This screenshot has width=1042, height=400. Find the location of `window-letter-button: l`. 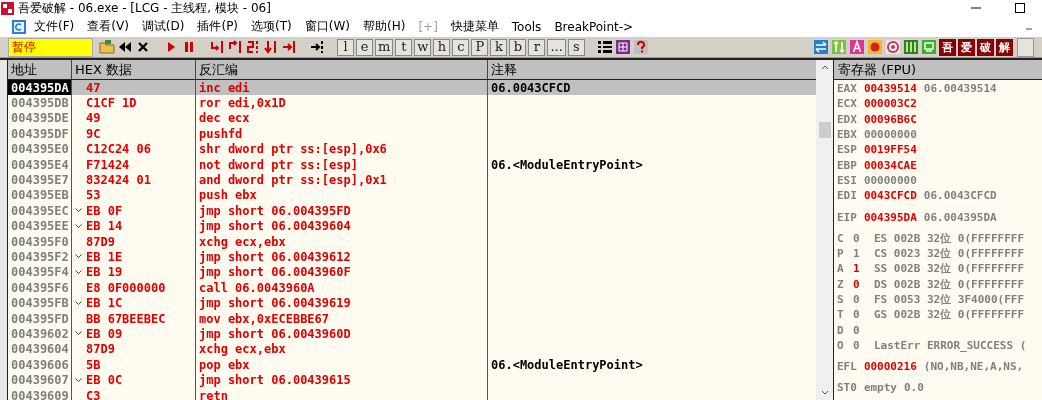

window-letter-button: l is located at coordinates (345, 47).